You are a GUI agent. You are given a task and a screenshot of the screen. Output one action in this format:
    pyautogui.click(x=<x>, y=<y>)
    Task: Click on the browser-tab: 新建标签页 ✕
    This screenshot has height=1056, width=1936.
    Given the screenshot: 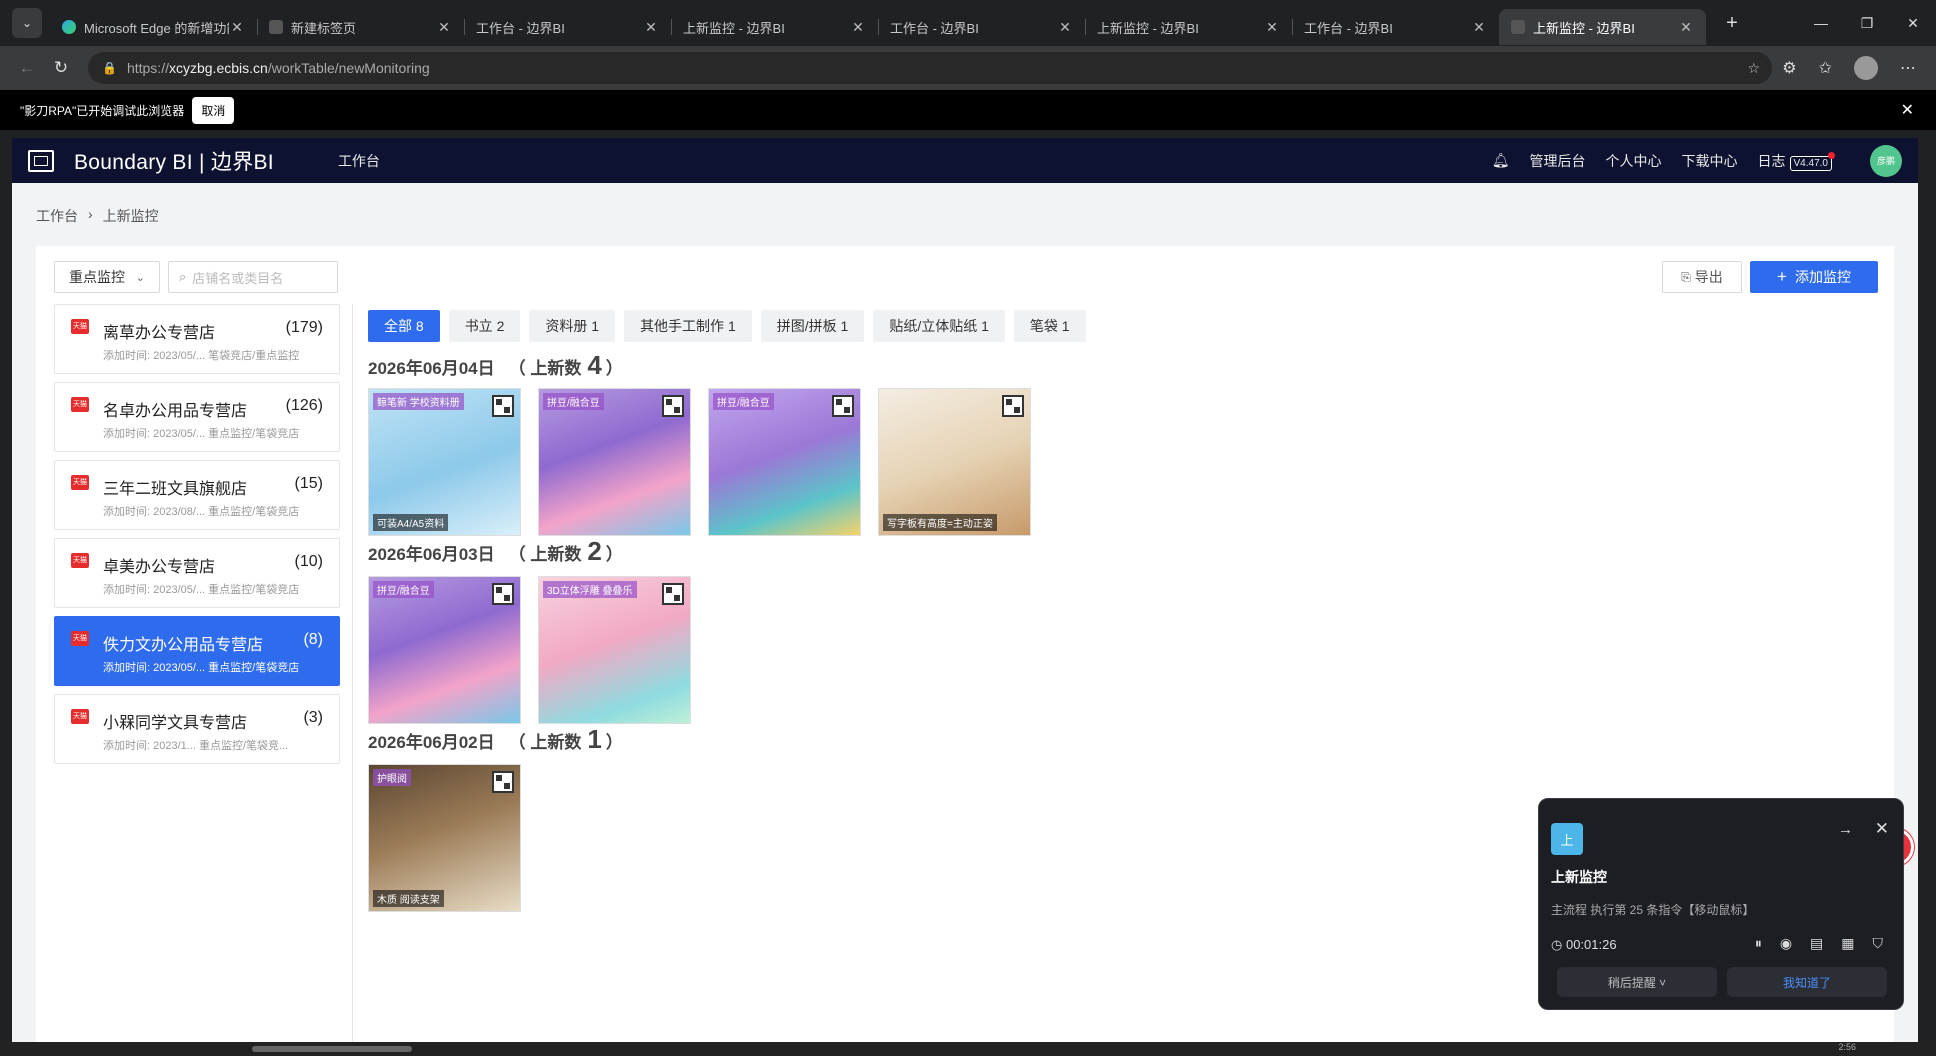 What is the action you would take?
    pyautogui.click(x=360, y=27)
    